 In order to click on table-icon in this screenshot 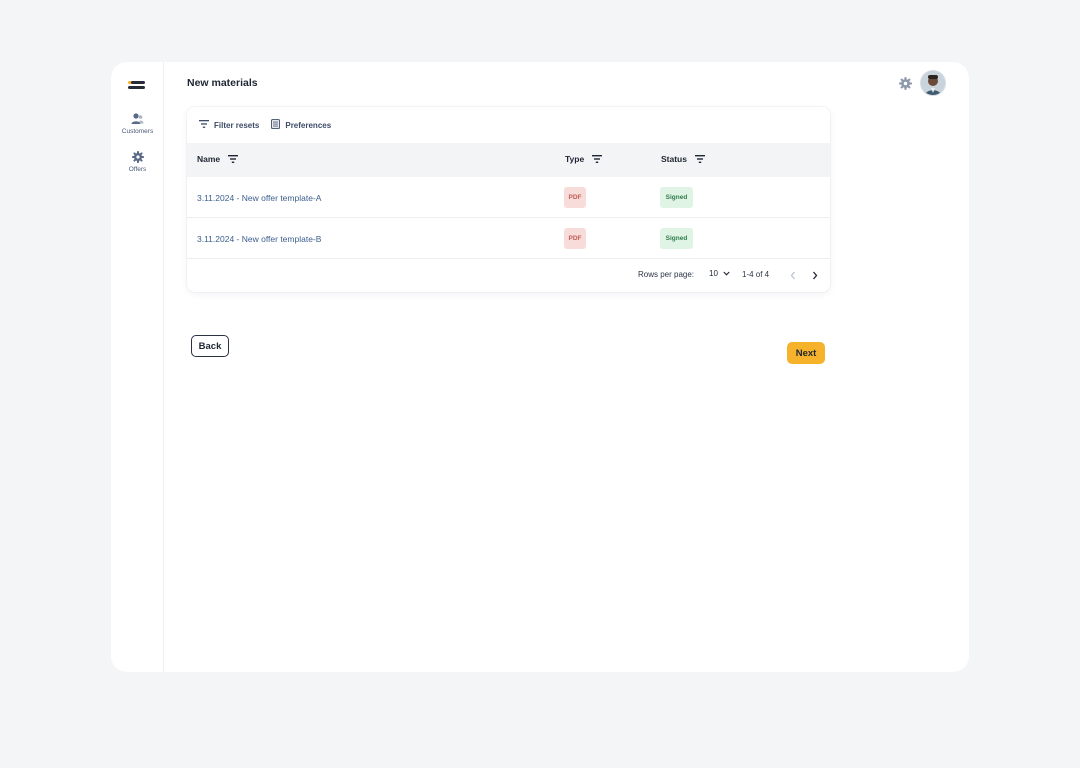, I will do `click(276, 125)`.